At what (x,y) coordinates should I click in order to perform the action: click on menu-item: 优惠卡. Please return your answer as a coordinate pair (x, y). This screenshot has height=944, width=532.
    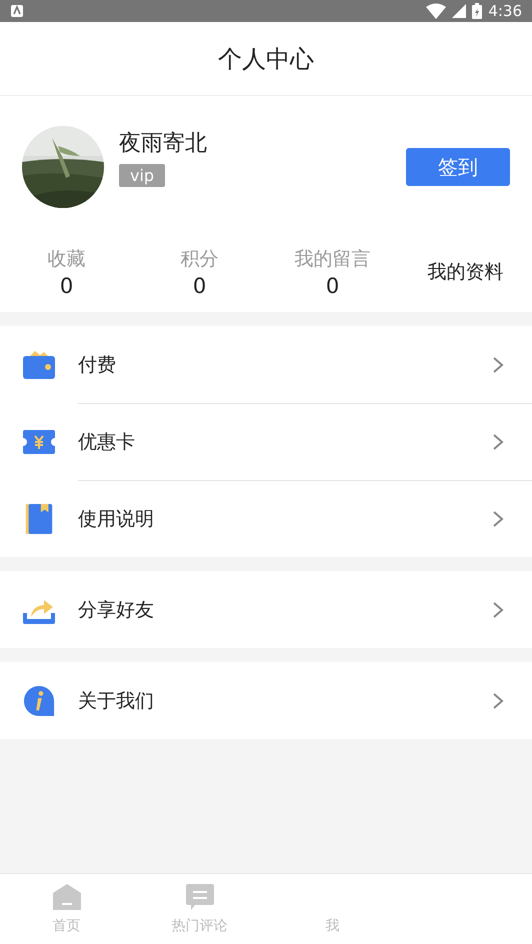
    Looking at the image, I should click on (285, 442).